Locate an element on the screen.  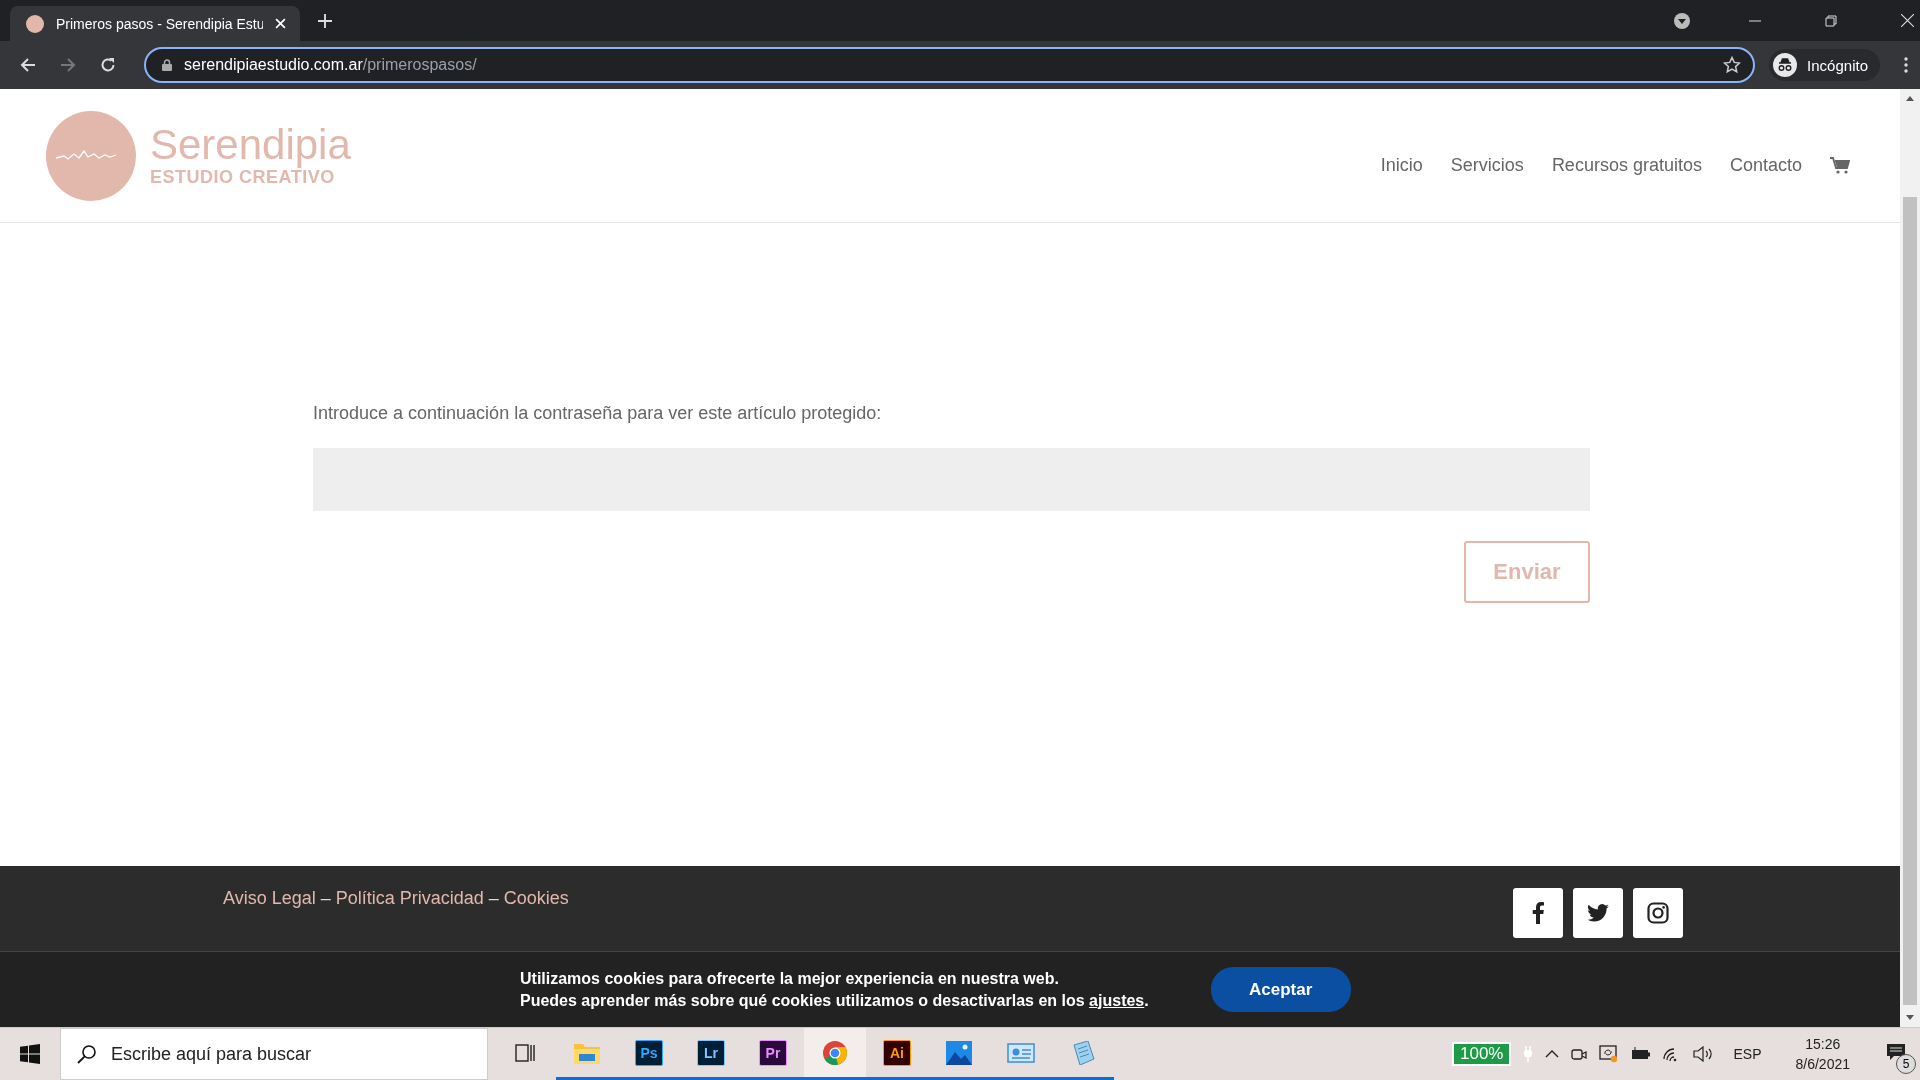
password-prompt-text: Introduce a continuación la contraseña para ver este artículo protegido: is located at coordinates (598, 413).